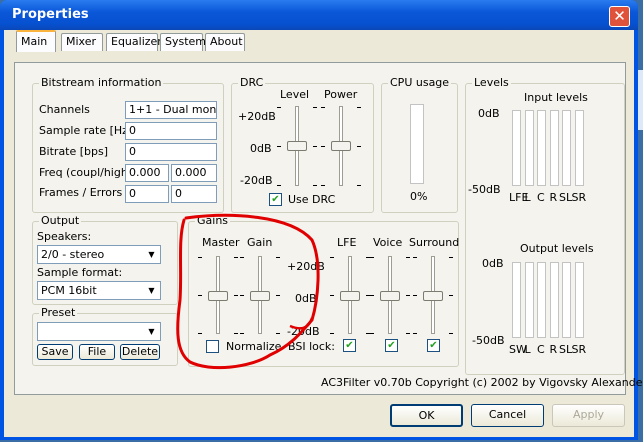 This screenshot has height=442, width=643. Describe the element at coordinates (80, 272) in the screenshot. I see `sample-format-label: Sample format:` at that location.